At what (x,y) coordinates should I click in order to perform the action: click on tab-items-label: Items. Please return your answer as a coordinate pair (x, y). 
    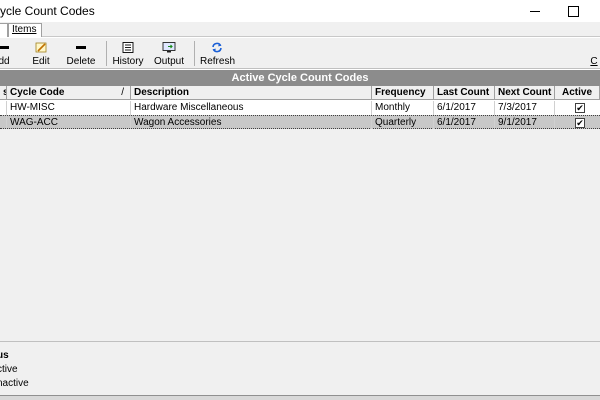
    Looking at the image, I should click on (24, 29).